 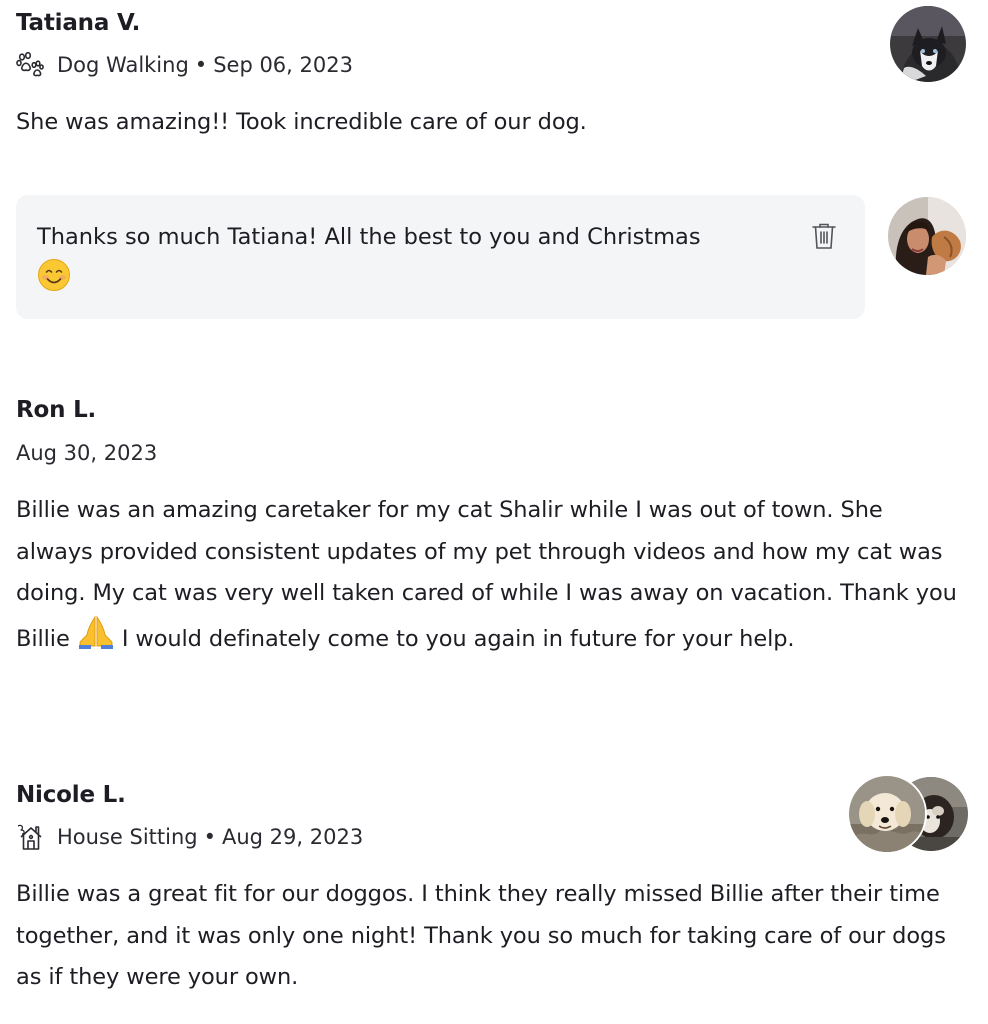 What do you see at coordinates (123, 65) in the screenshot?
I see `service-name: Dog Walking` at bounding box center [123, 65].